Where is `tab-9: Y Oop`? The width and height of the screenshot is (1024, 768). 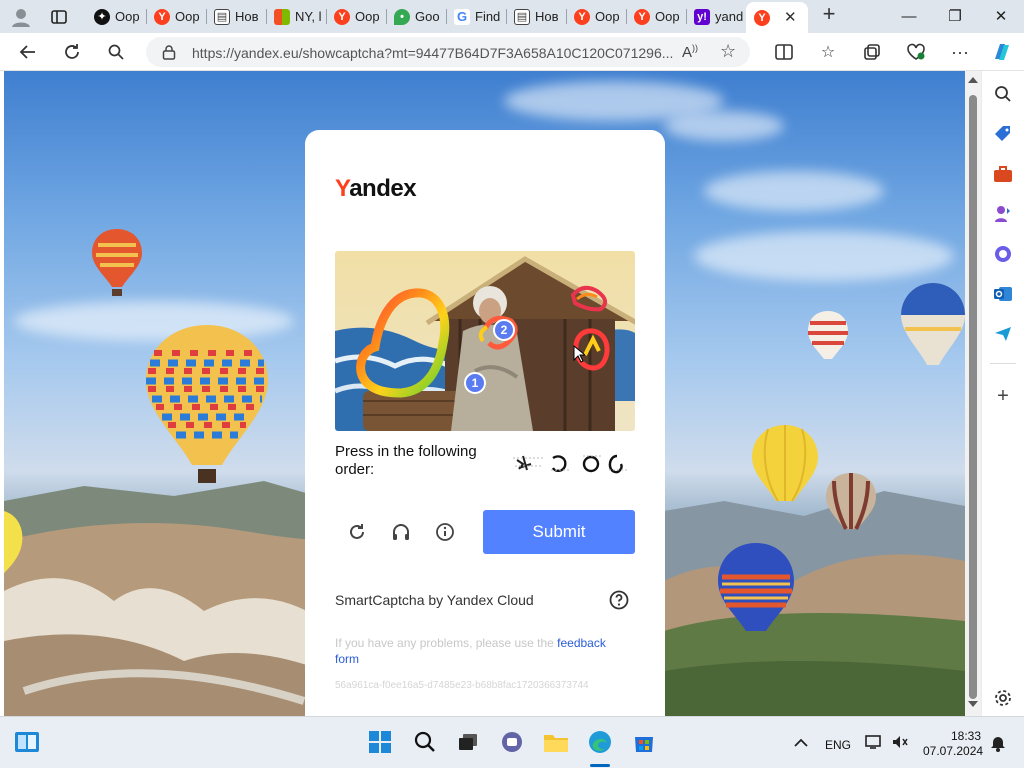
tab-9: Y Oop is located at coordinates (597, 16).